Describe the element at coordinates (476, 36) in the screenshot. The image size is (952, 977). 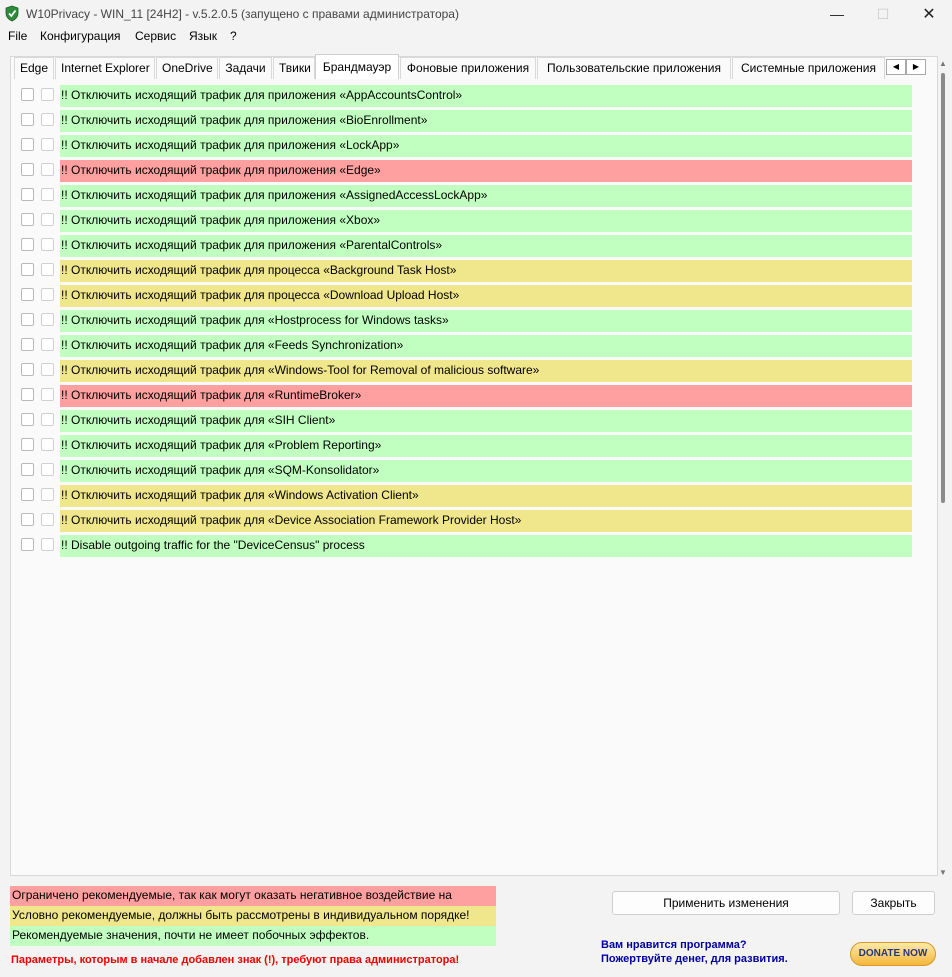
I see `menu-bar: File Конфигурация Сервис Язык ?` at that location.